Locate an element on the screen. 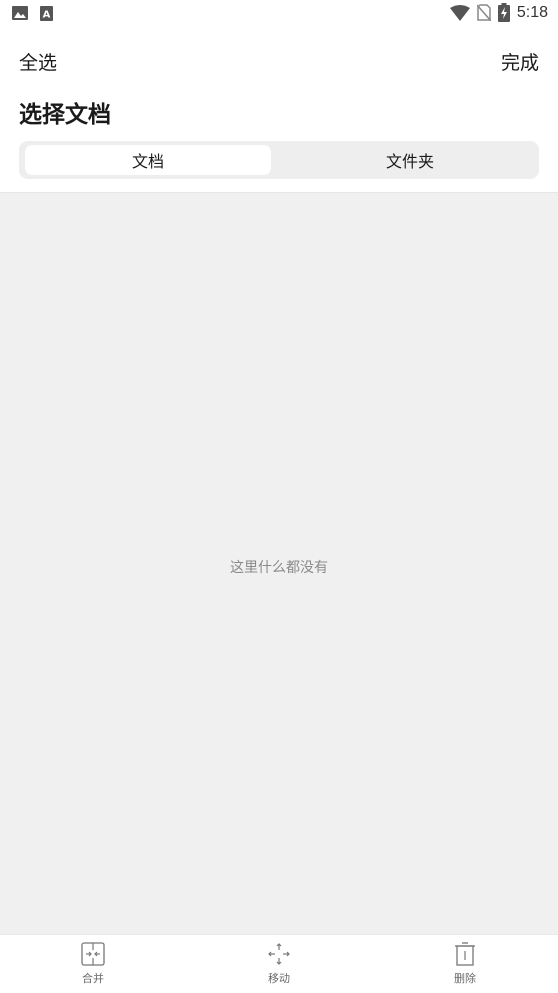 The image size is (558, 993). action-row: 全选 完成 is located at coordinates (279, 60).